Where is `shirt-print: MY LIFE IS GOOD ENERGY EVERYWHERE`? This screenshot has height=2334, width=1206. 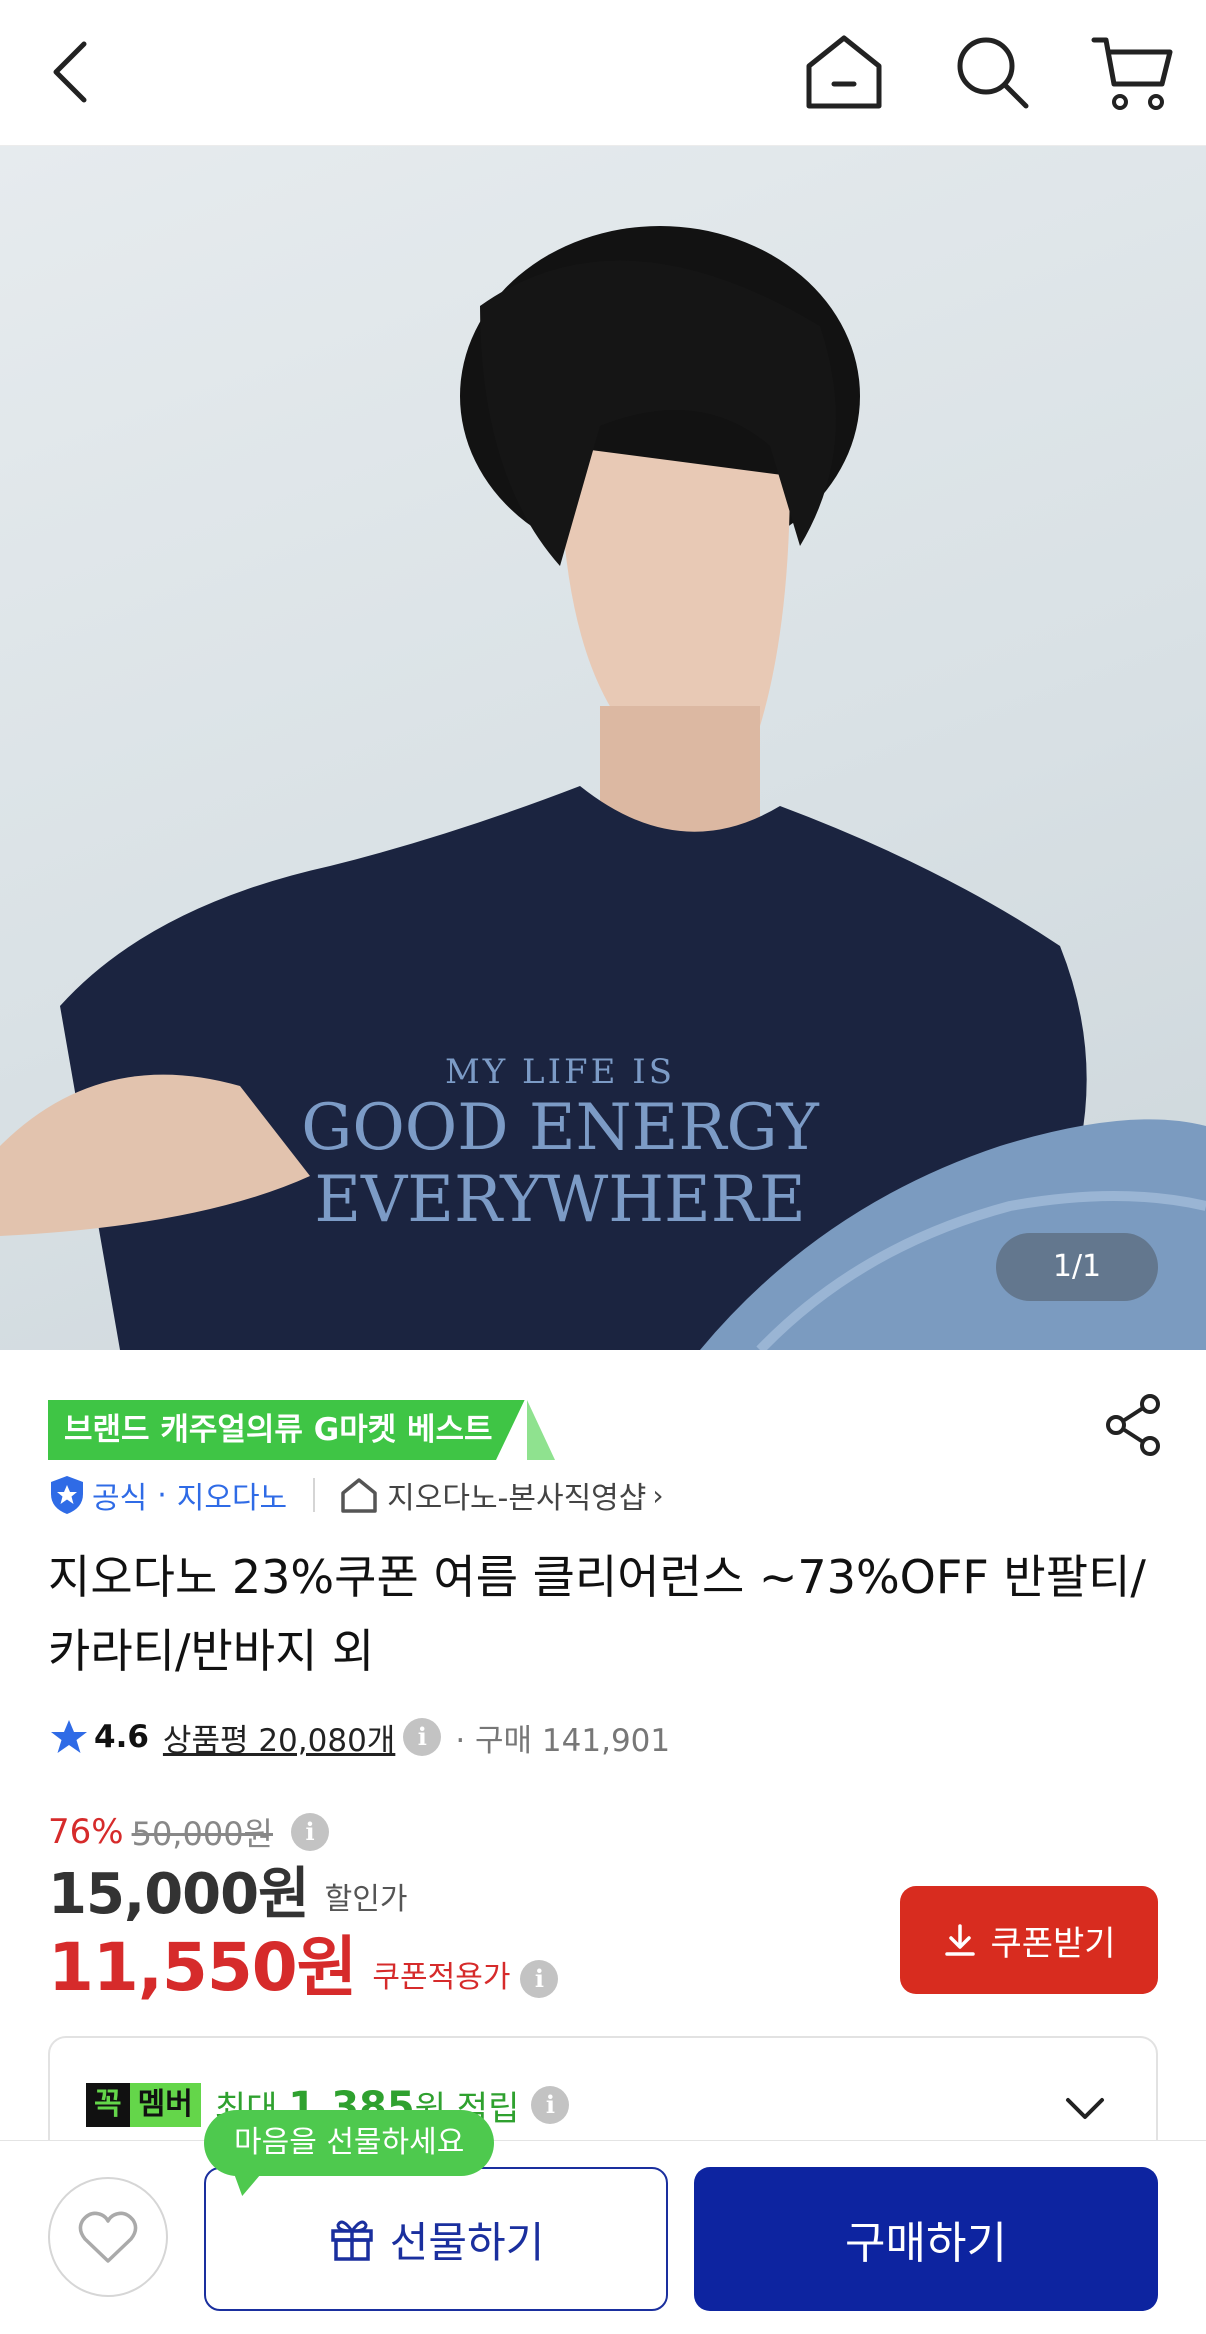
shirt-print: MY LIFE IS GOOD ENERGY EVERYWHERE is located at coordinates (560, 1144).